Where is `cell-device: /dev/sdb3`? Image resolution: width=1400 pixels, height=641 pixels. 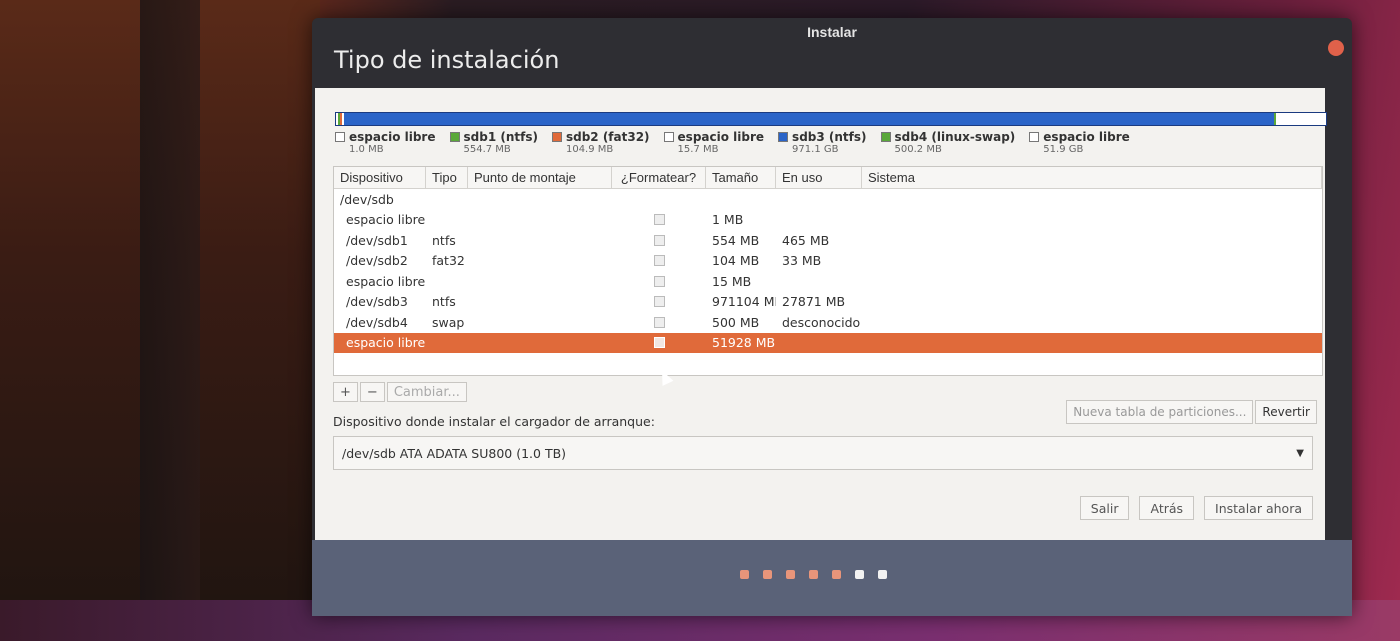 cell-device: /dev/sdb3 is located at coordinates (377, 302).